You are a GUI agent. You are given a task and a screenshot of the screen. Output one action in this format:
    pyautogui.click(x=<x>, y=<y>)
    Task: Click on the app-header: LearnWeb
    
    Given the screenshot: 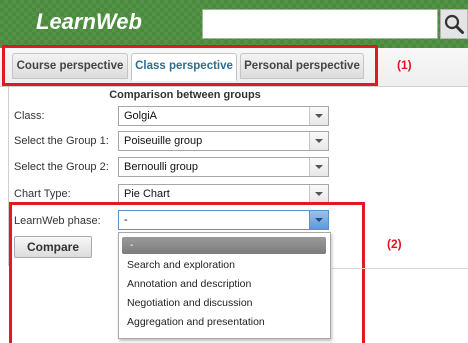 What is the action you would take?
    pyautogui.click(x=234, y=24)
    